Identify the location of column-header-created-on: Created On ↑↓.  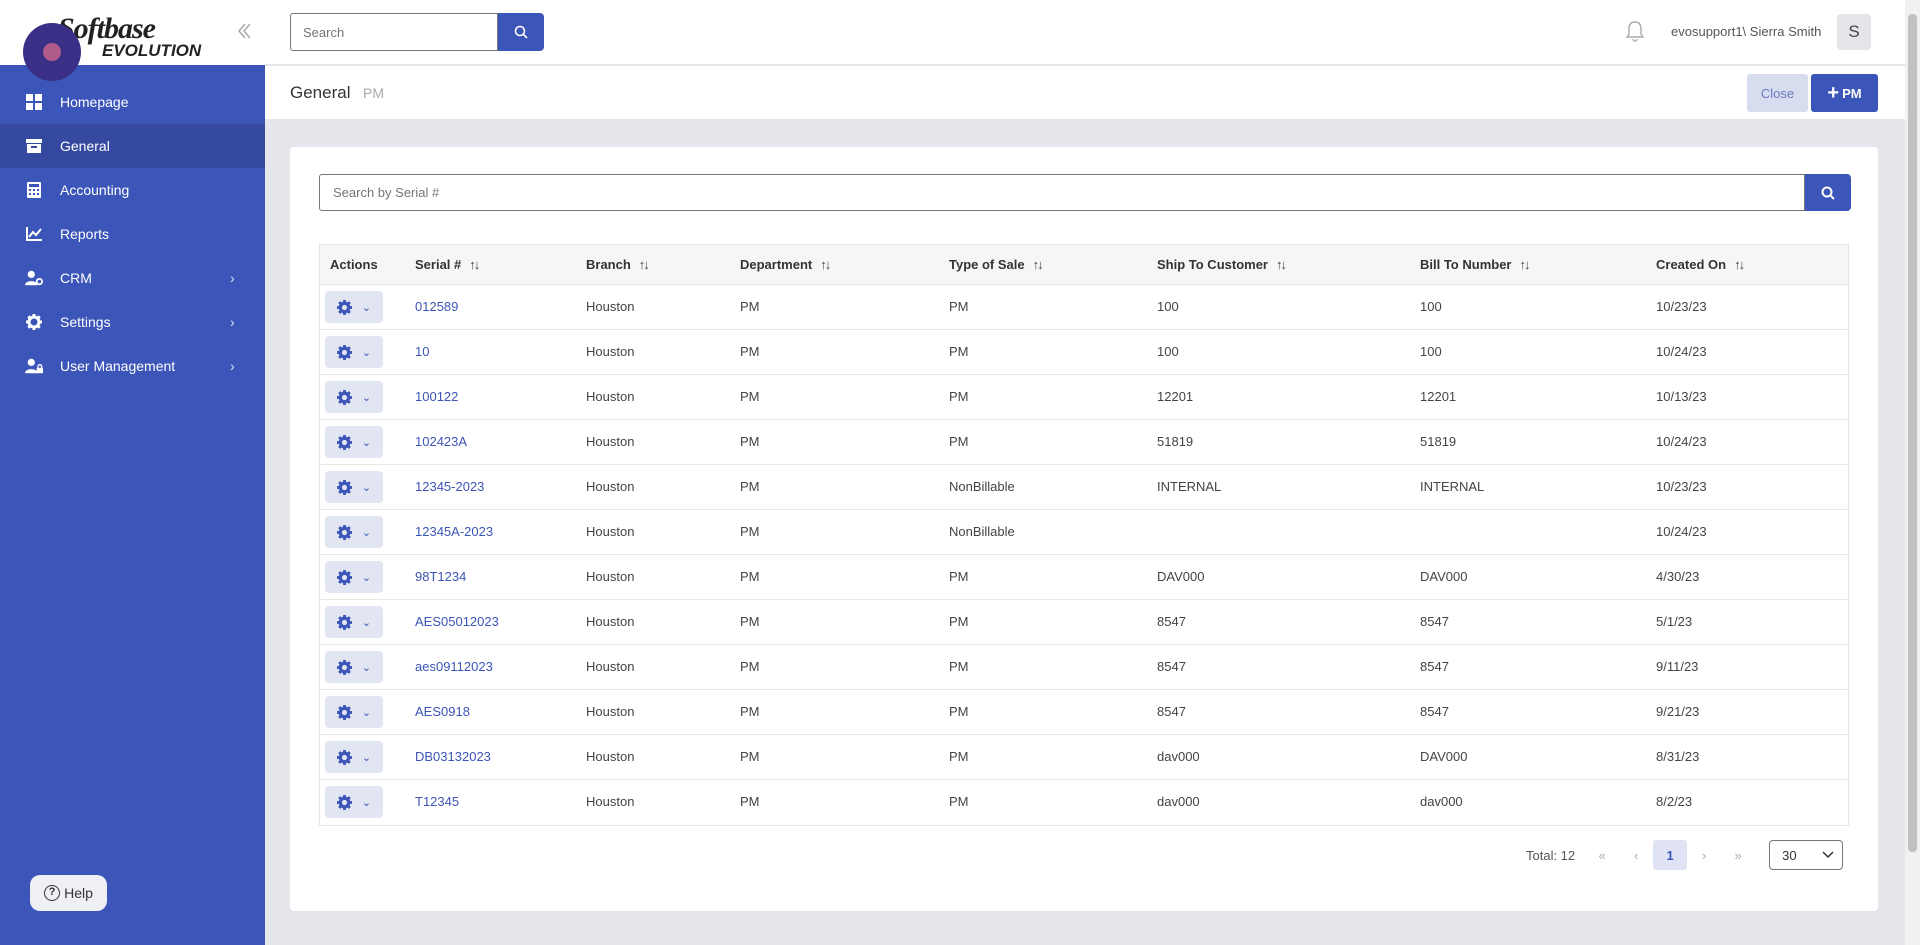
(1700, 264).